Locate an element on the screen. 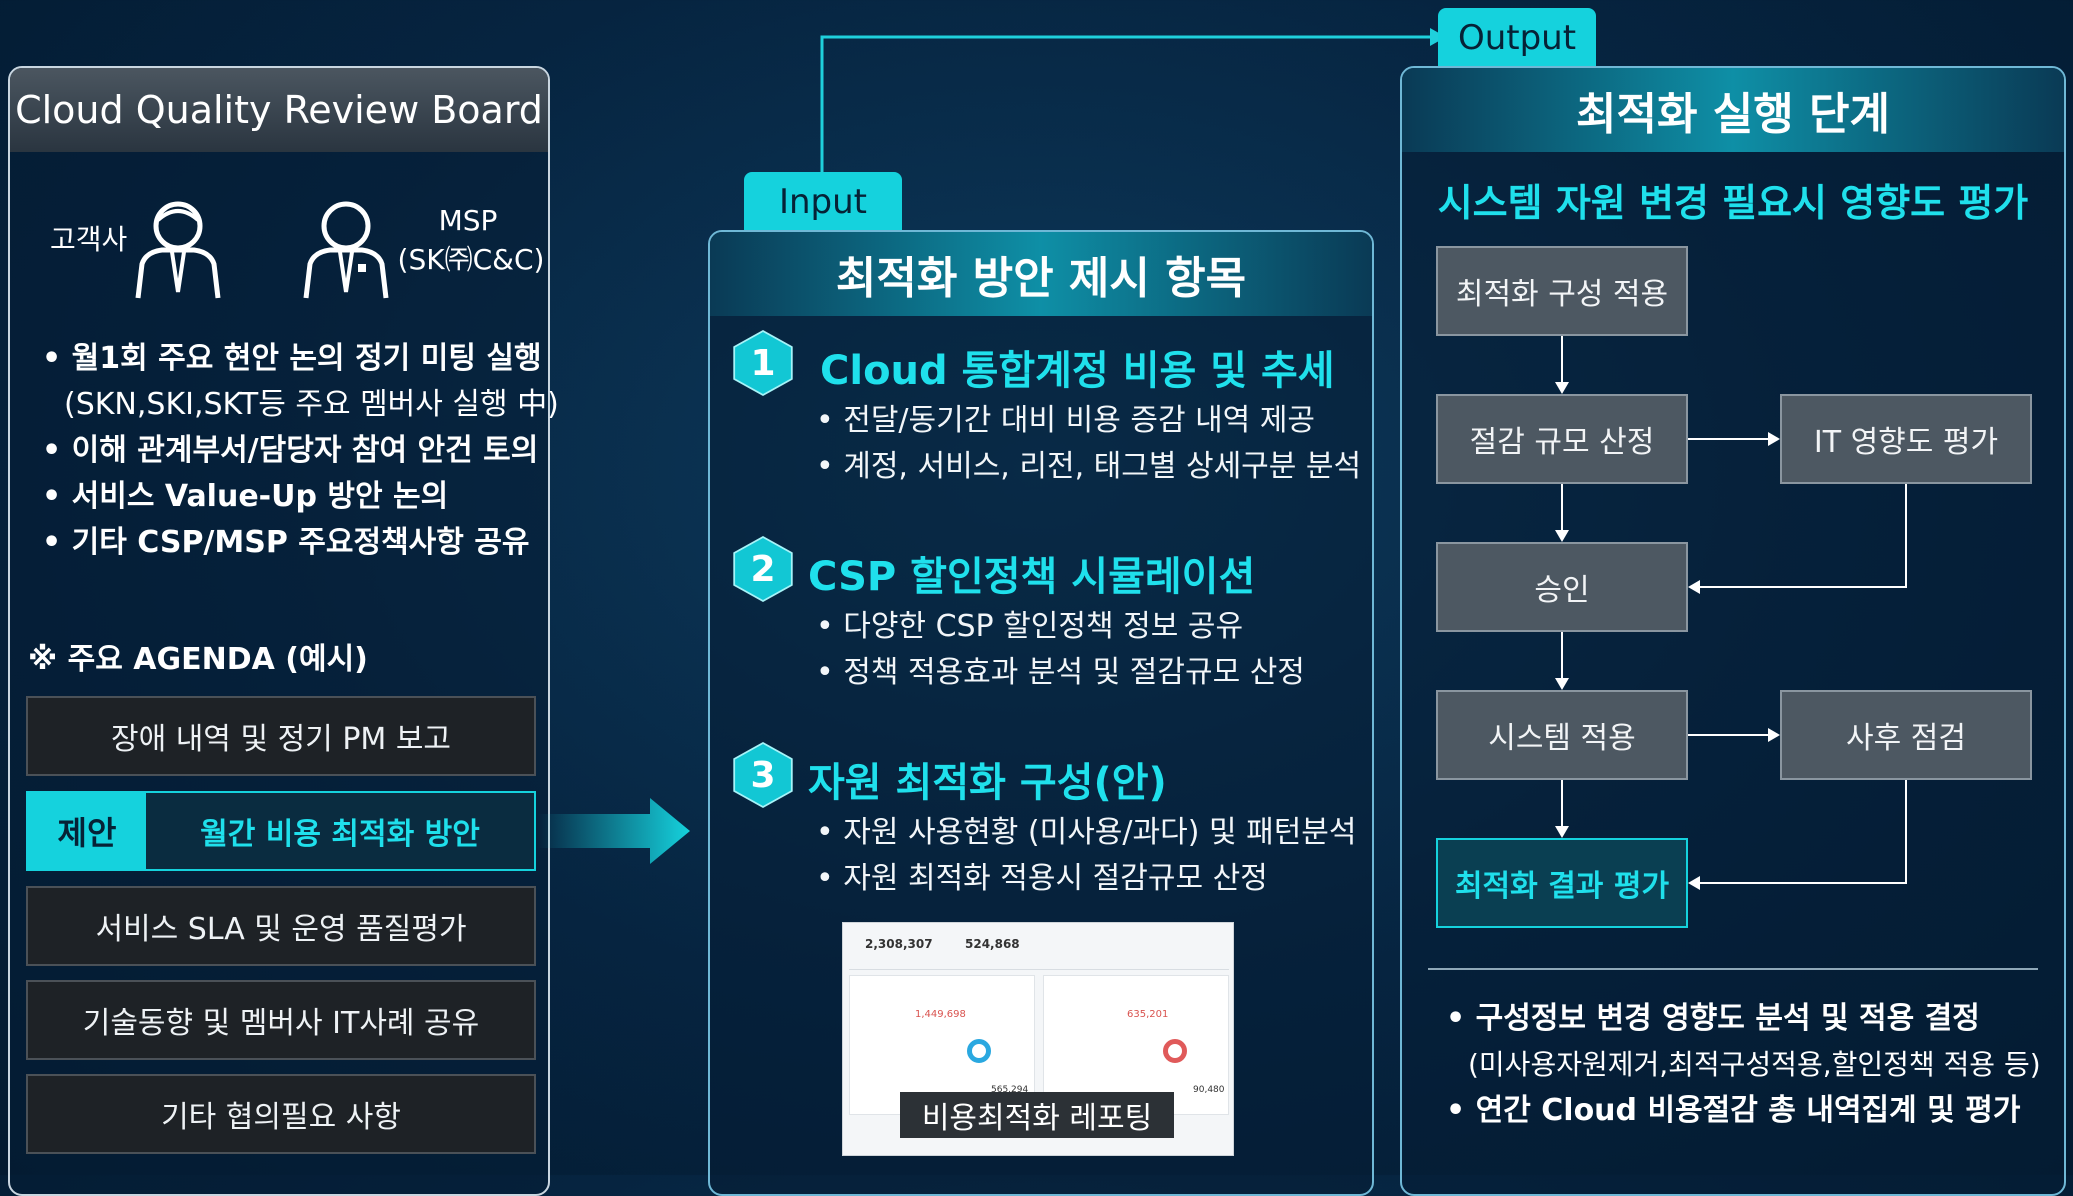  exec-bullet-2: • 연간 Cloud 비용절감 총 내역집계 및 평가 is located at coordinates (1733, 1110).